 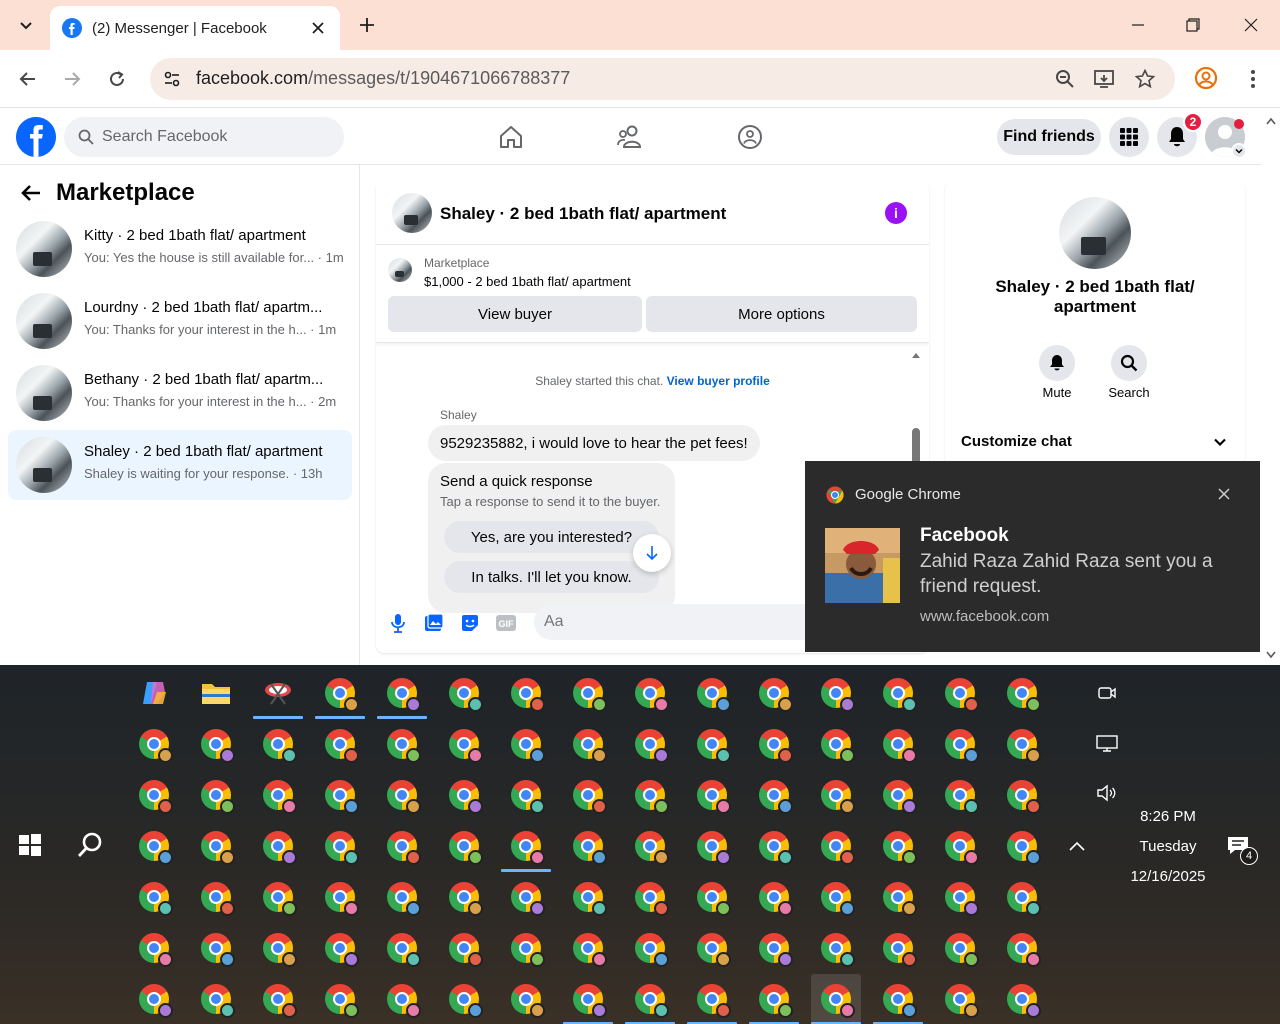 I want to click on scroll-to-bottom-button, so click(x=652, y=553).